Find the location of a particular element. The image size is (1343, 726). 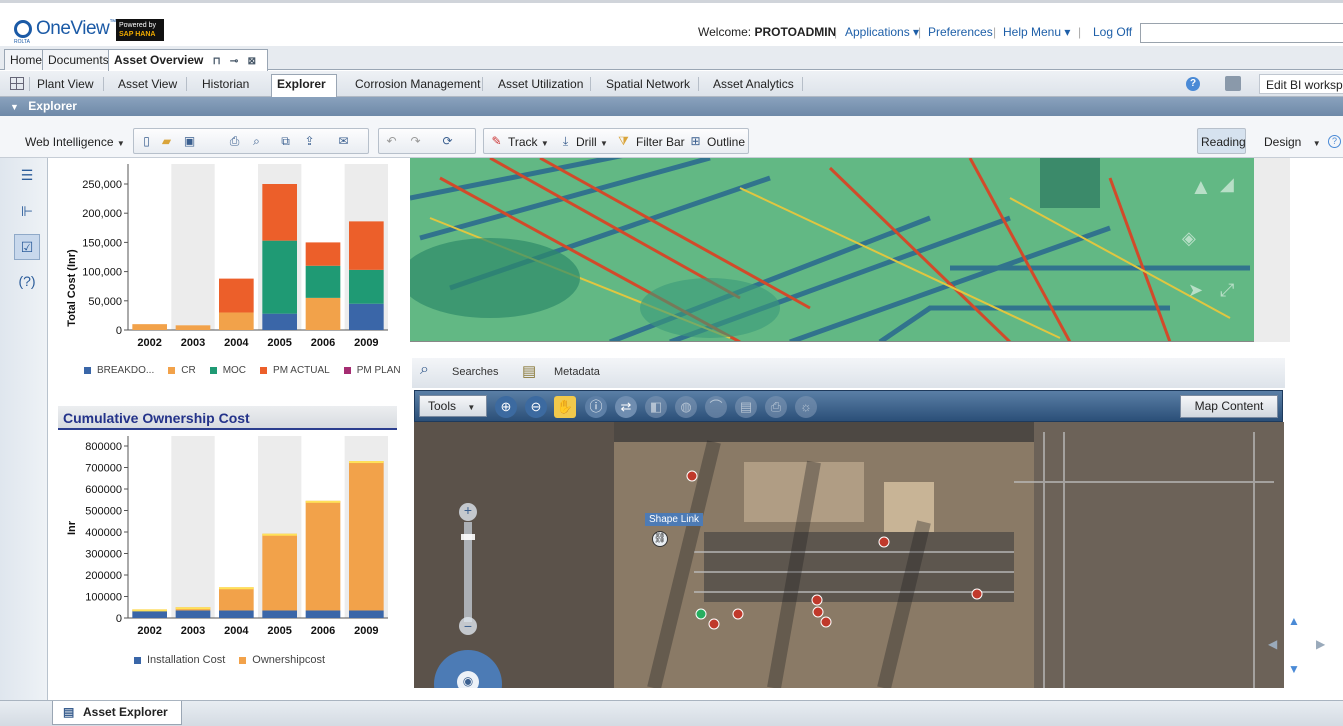

drill-button: Drill ▼ is located at coordinates (592, 142).